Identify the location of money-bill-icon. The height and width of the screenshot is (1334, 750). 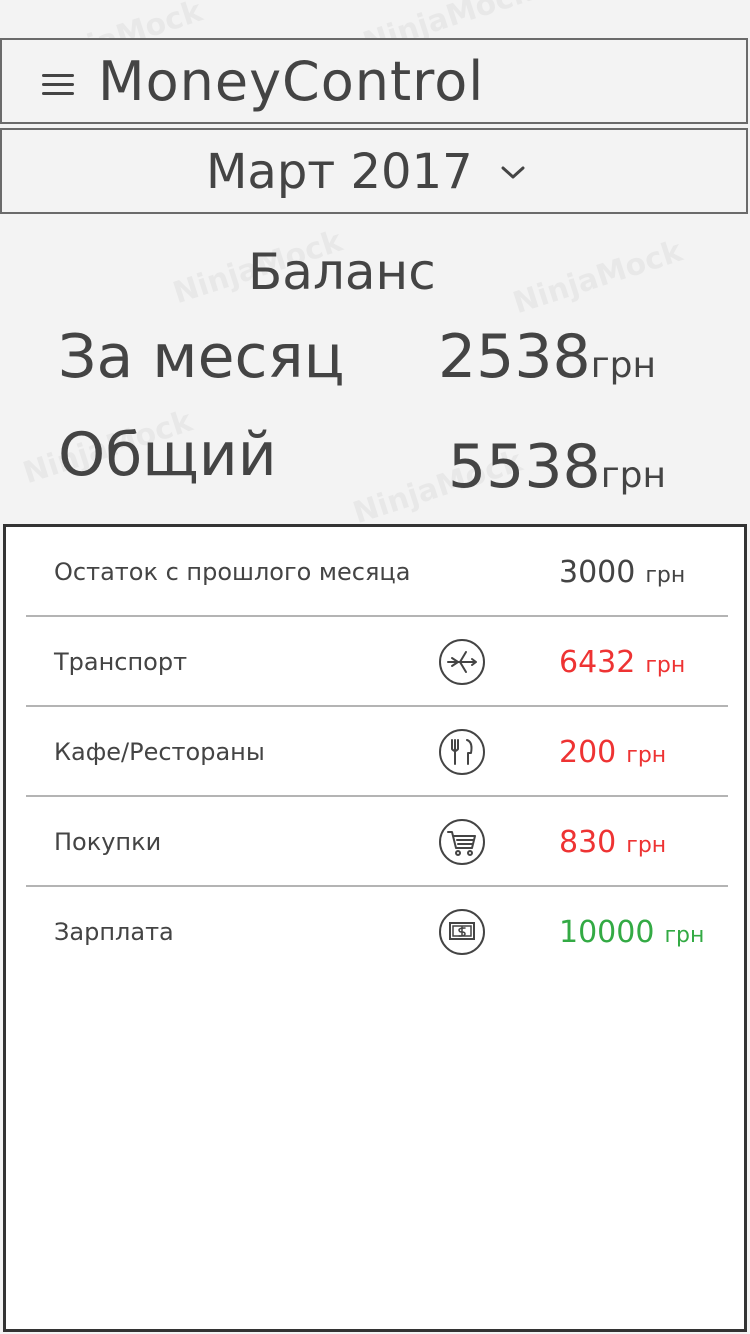
(462, 932).